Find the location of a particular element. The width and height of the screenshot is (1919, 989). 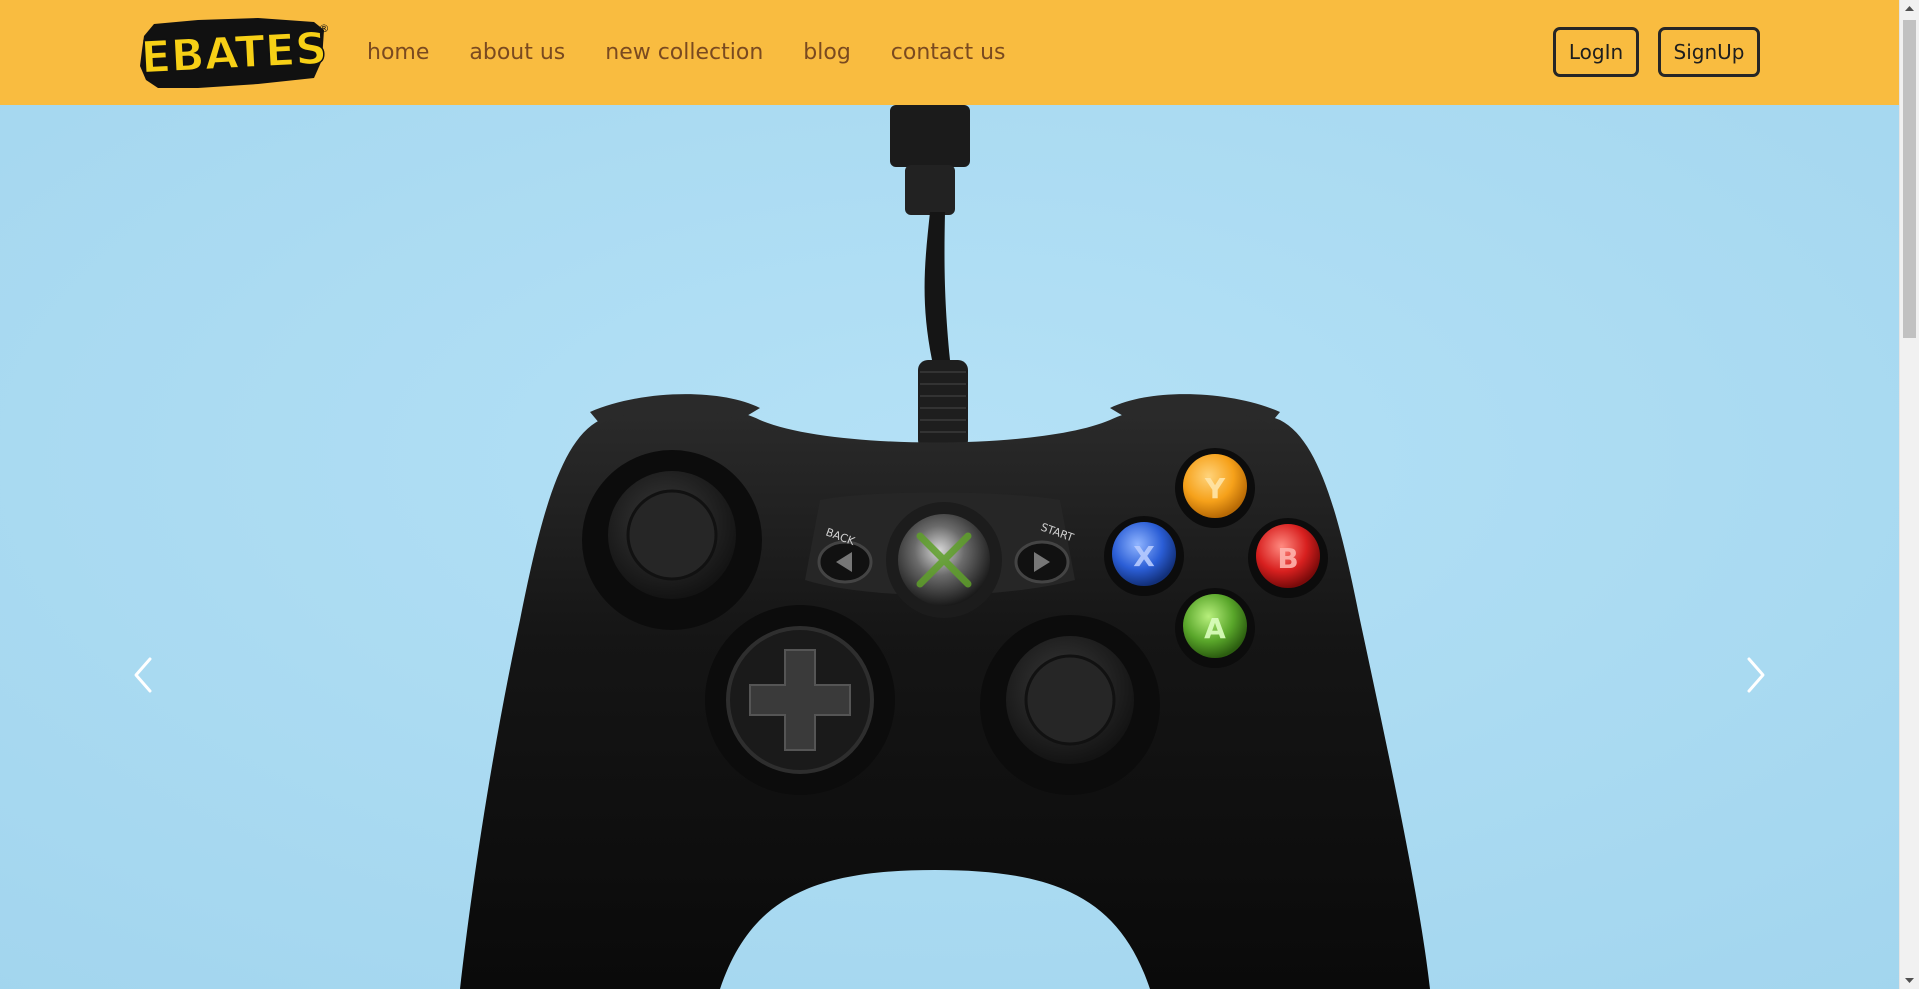

nav-about-us: about us is located at coordinates (517, 53).